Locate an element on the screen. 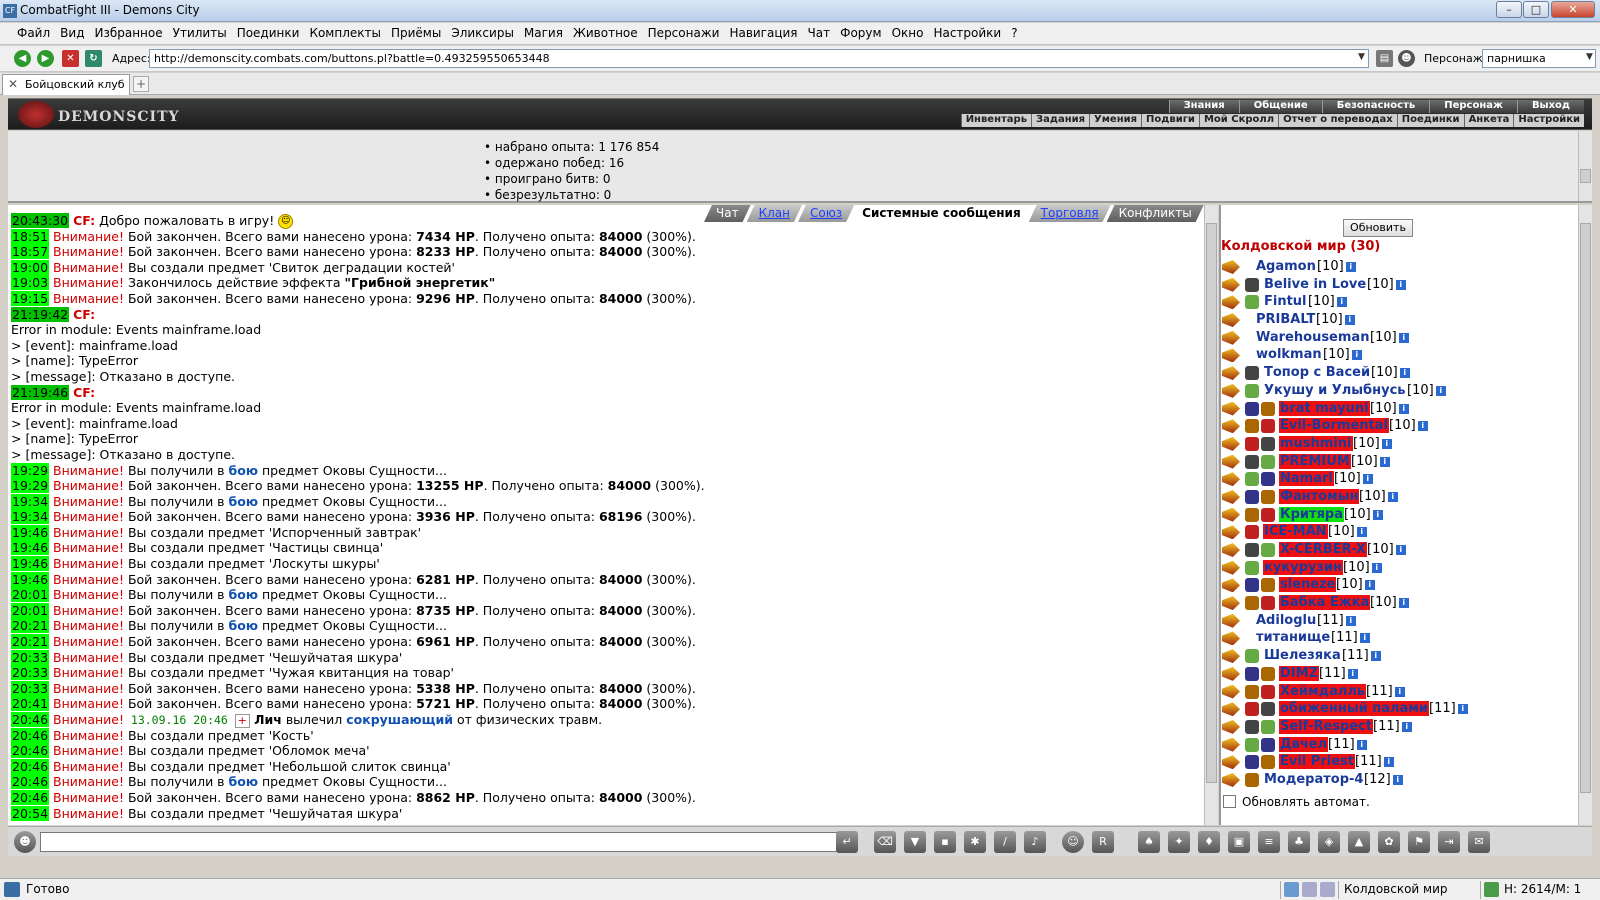 The image size is (1600, 900). user-name-text: brat mayuni is located at coordinates (1324, 408).